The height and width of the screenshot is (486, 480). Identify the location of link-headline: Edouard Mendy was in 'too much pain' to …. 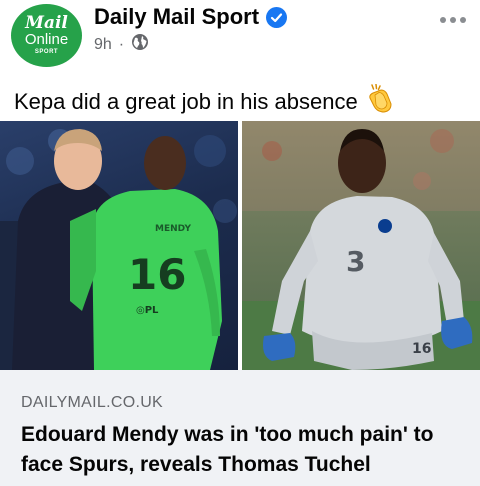
(243, 450).